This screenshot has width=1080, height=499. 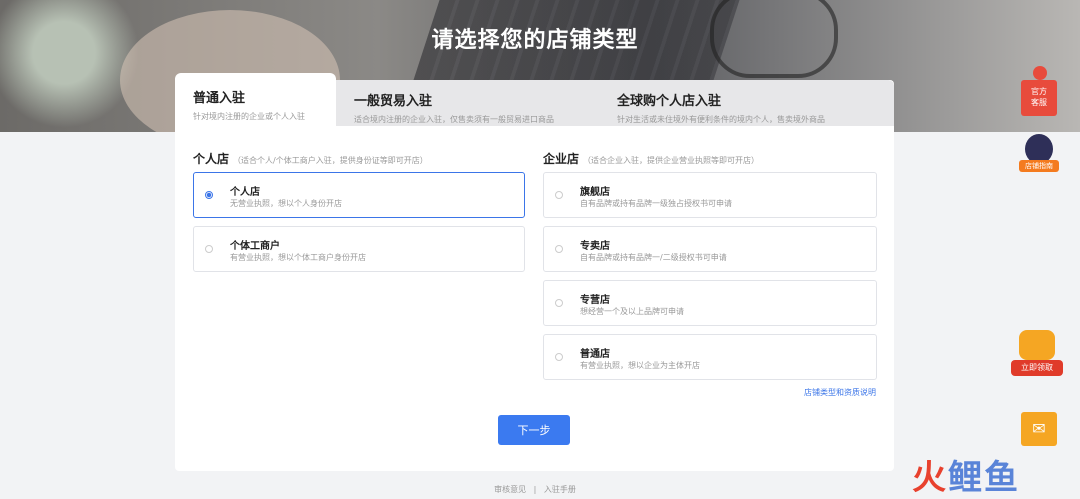 What do you see at coordinates (653, 257) in the screenshot?
I see `option-desc: 自有品牌或持有品牌一/二级授权书可申请` at bounding box center [653, 257].